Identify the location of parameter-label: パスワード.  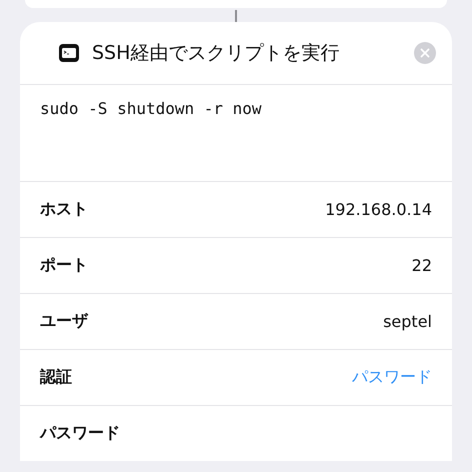
(80, 433).